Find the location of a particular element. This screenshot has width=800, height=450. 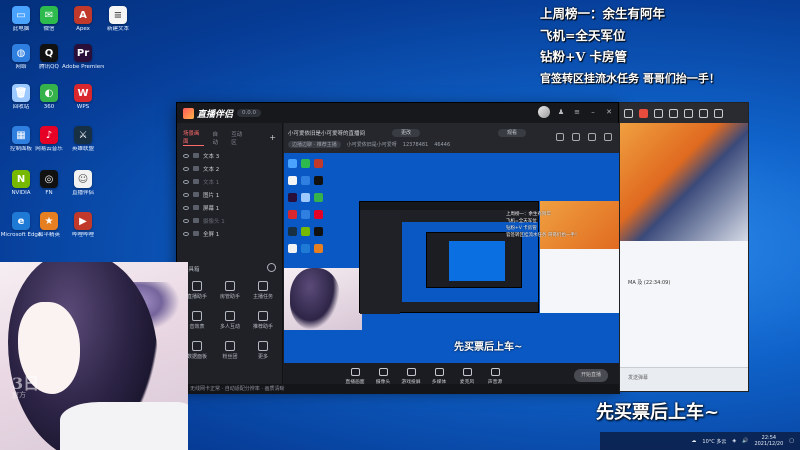

cta-text: 先买票后上车~ is located at coordinates (658, 412).